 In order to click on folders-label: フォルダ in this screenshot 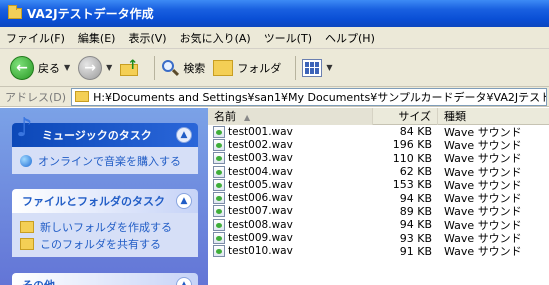, I will do `click(259, 68)`.